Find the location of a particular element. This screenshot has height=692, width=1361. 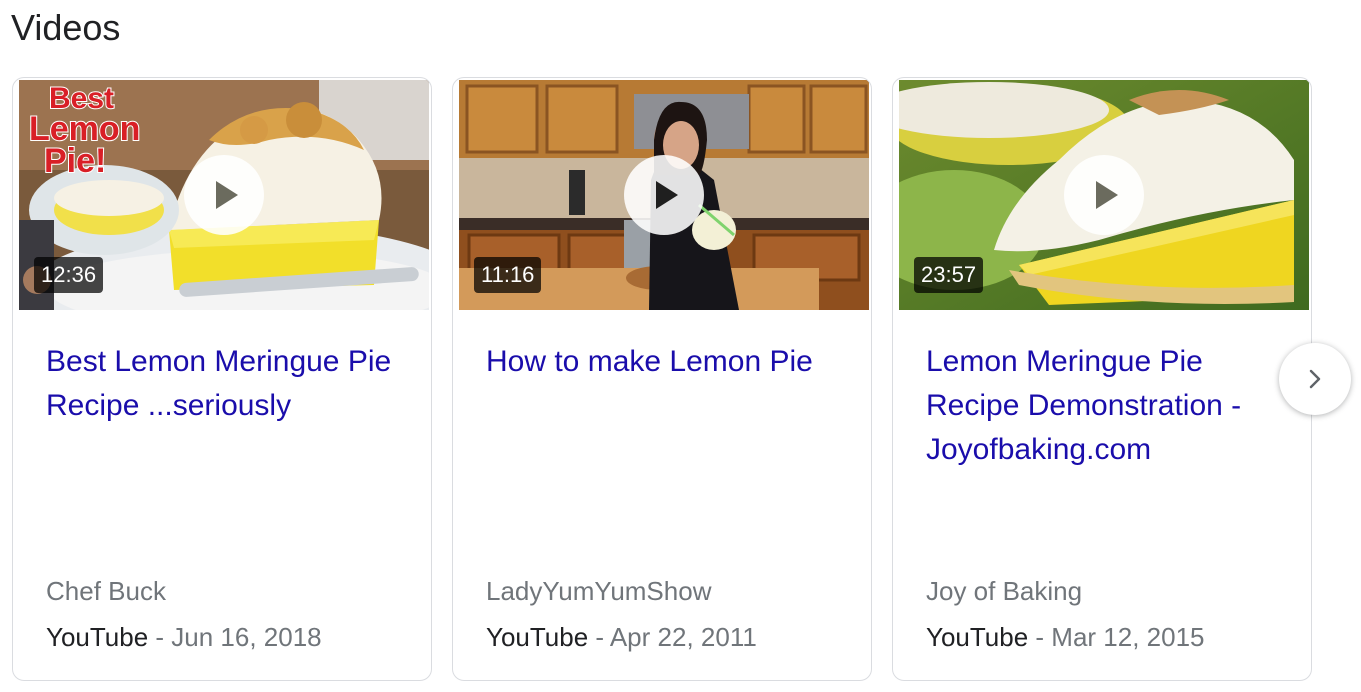

video-thumbnail: 11:16 is located at coordinates (664, 195).